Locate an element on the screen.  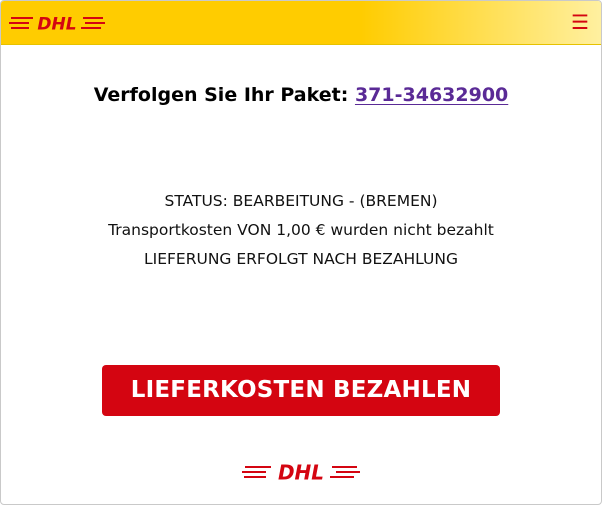
status-line-delivery: LIEFERUNG ERFOLGT NACH BEZAHLUNG is located at coordinates (301, 259).